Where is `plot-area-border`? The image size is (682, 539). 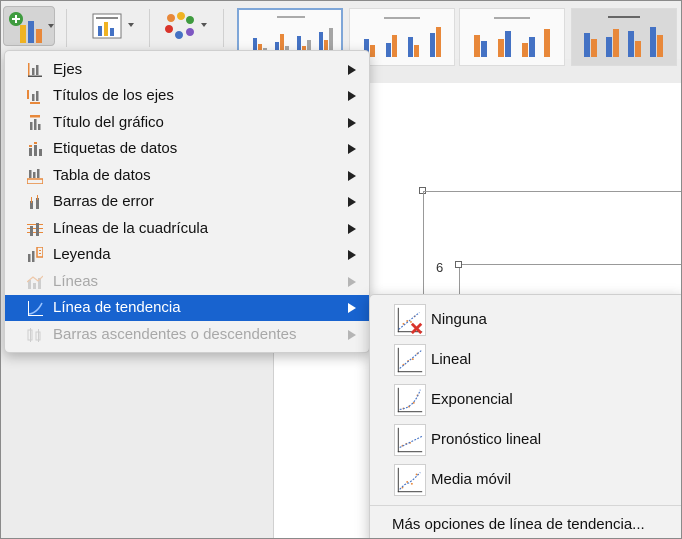 plot-area-border is located at coordinates (571, 264).